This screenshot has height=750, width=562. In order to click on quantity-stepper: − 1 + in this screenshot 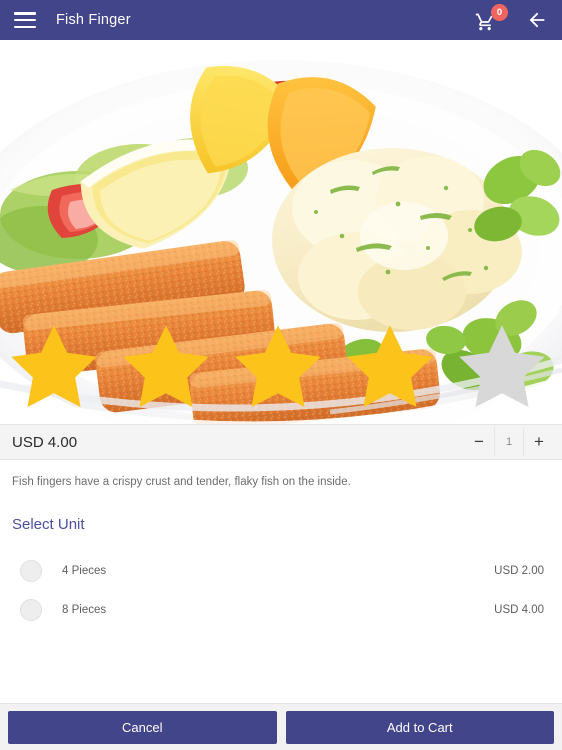, I will do `click(509, 442)`.